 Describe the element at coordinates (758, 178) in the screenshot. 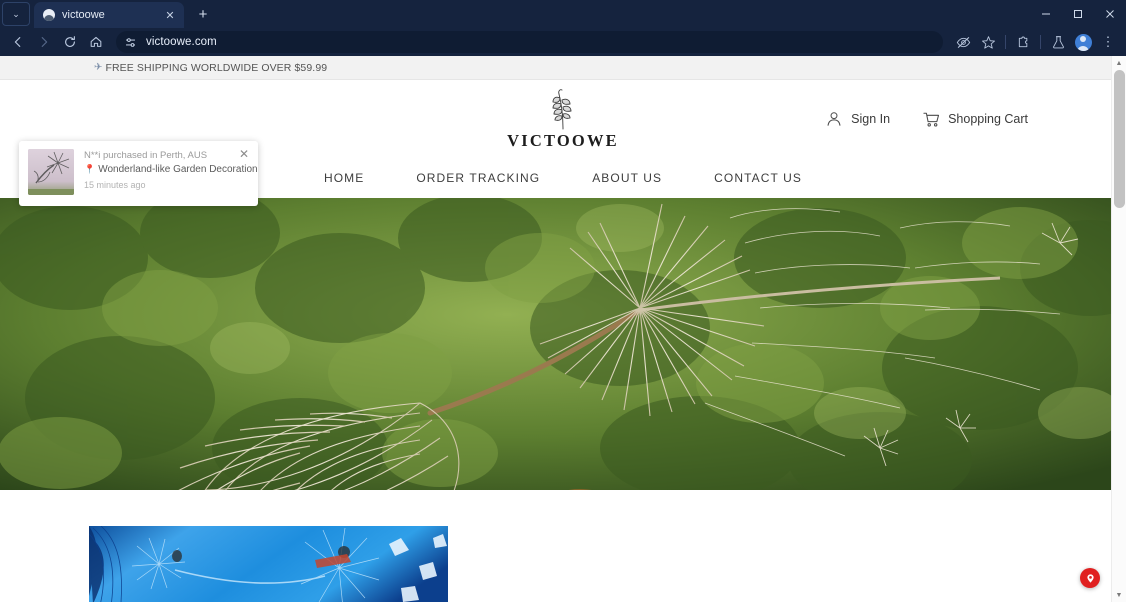

I see `nav-item-contact-us: CONTACT US` at that location.